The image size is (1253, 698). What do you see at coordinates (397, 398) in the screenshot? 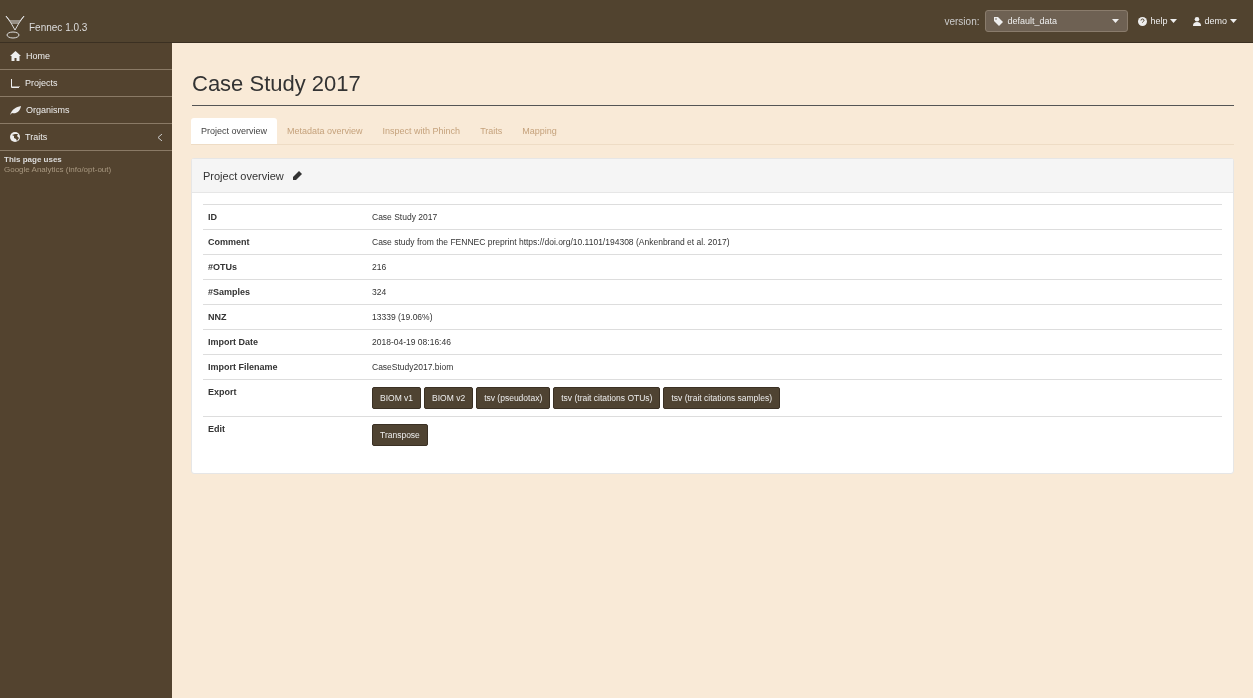
I see `action-button: BIOM v1` at bounding box center [397, 398].